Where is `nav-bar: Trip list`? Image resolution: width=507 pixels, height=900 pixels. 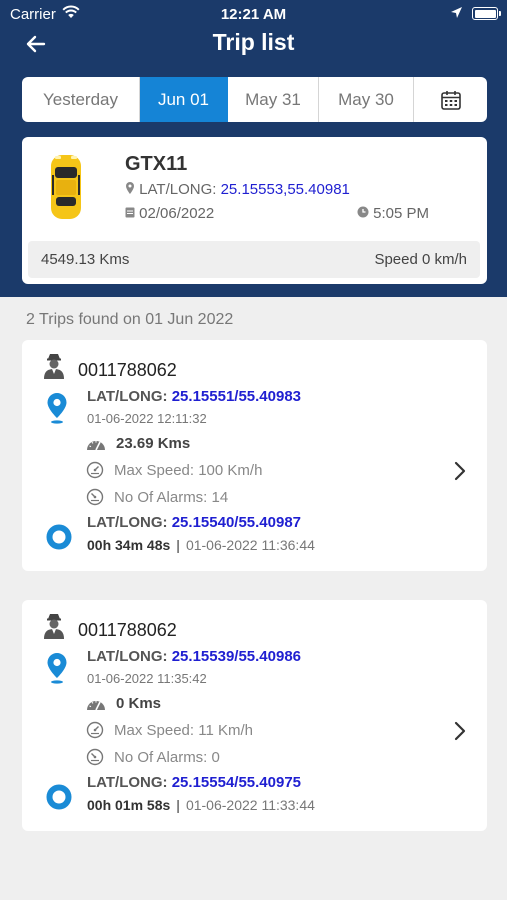 nav-bar: Trip list is located at coordinates (253, 44).